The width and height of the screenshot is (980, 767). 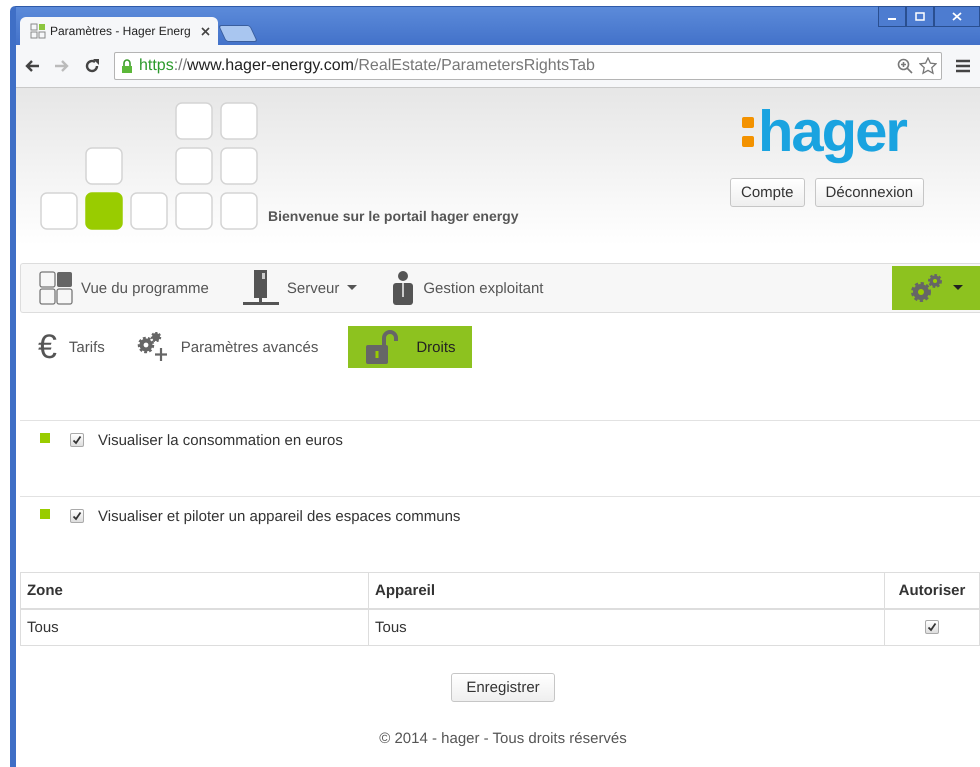 I want to click on footer-text: © 2014 - hager - Tous droits réservés, so click(x=503, y=738).